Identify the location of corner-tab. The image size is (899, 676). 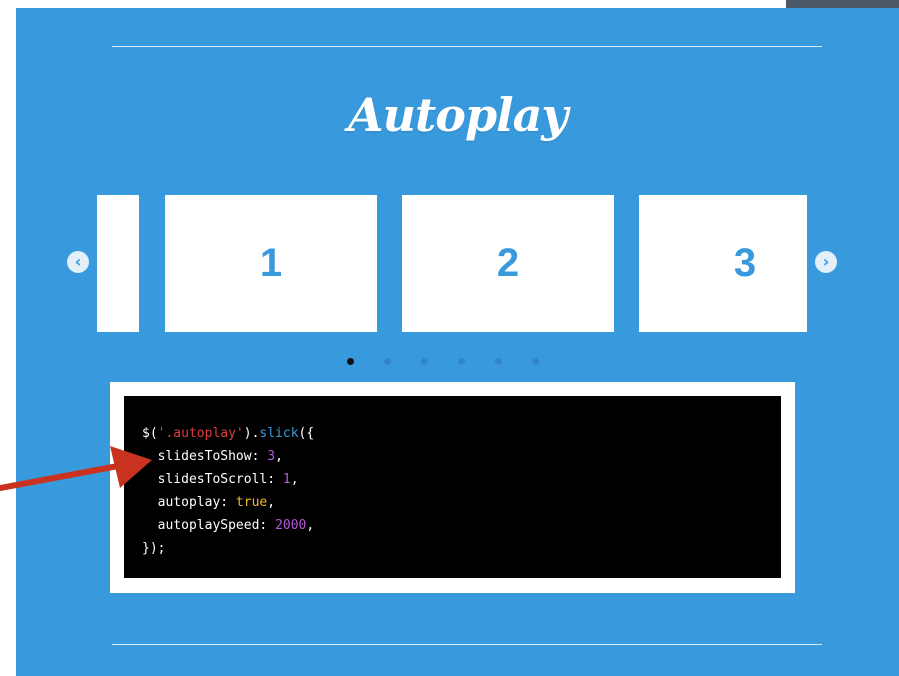
(842, 4).